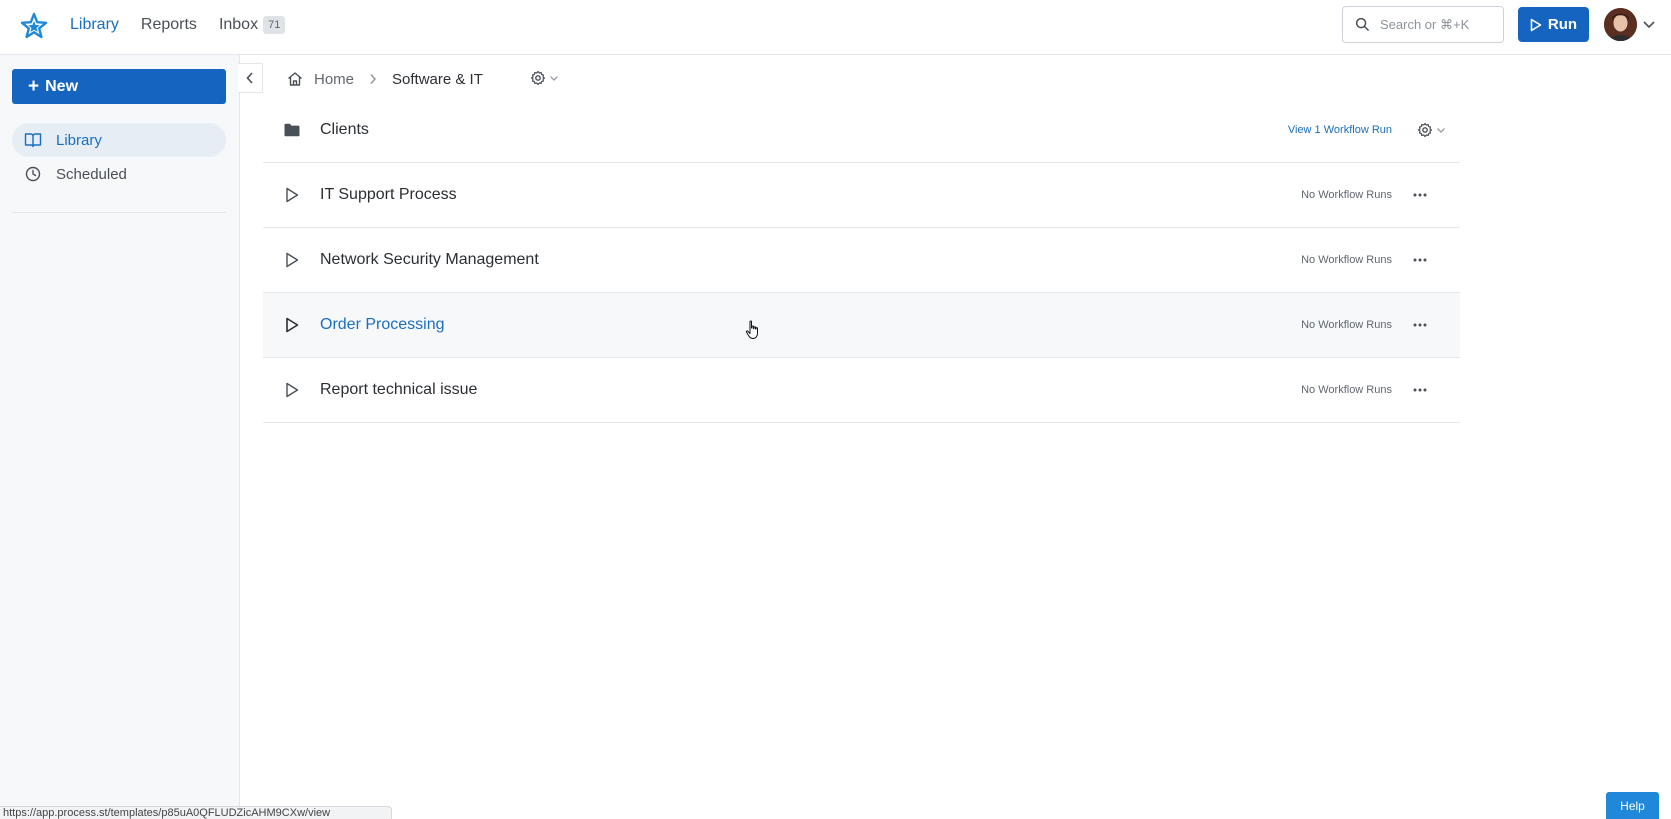  I want to click on chevron-right-icon, so click(373, 79).